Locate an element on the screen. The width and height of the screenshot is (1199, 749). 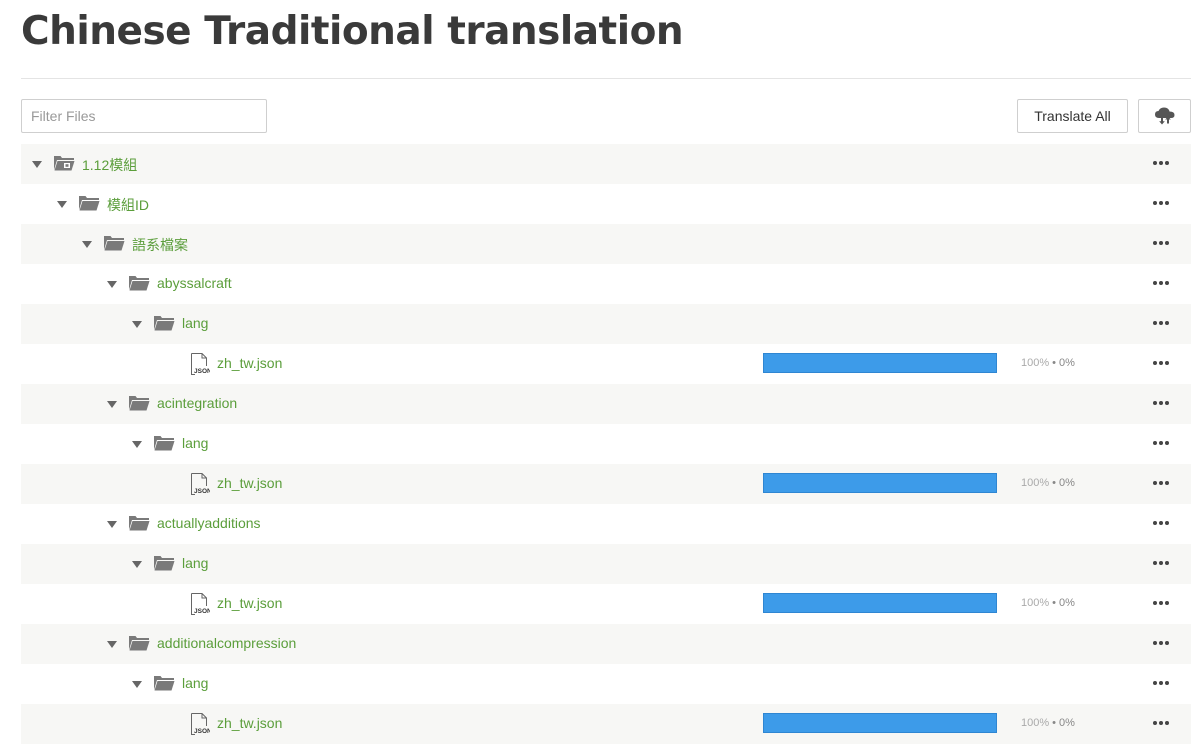
folder-row: abyssalcraft is located at coordinates (606, 284).